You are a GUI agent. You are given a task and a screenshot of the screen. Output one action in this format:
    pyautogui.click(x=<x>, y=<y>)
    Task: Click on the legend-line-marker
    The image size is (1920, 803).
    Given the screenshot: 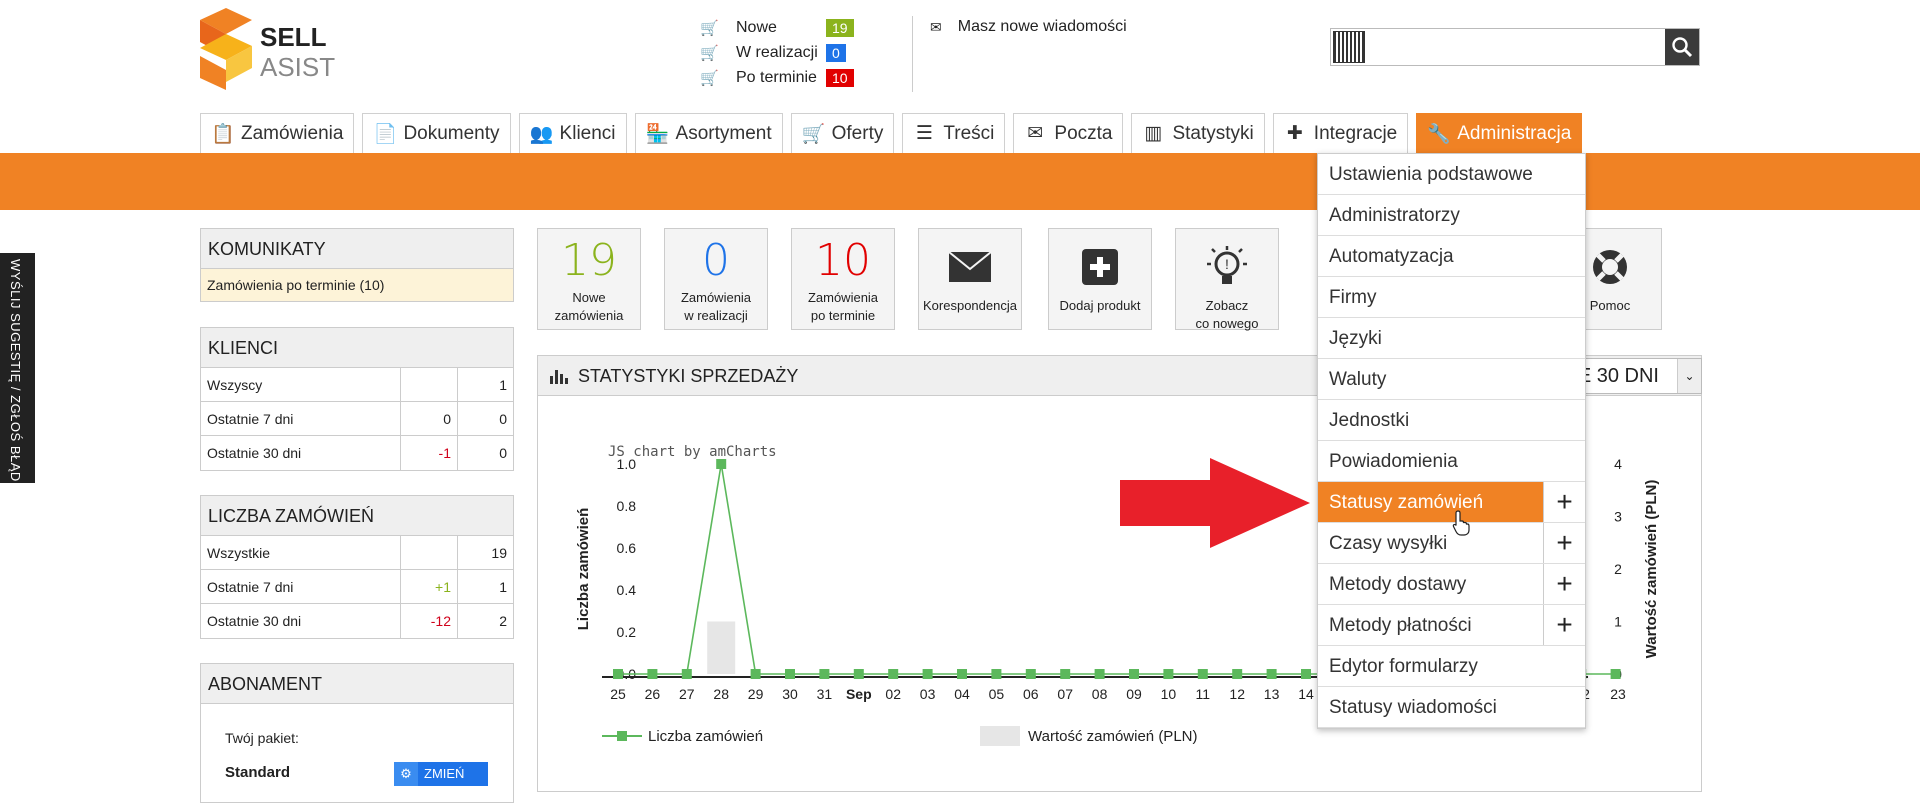 What is the action you would take?
    pyautogui.click(x=622, y=736)
    